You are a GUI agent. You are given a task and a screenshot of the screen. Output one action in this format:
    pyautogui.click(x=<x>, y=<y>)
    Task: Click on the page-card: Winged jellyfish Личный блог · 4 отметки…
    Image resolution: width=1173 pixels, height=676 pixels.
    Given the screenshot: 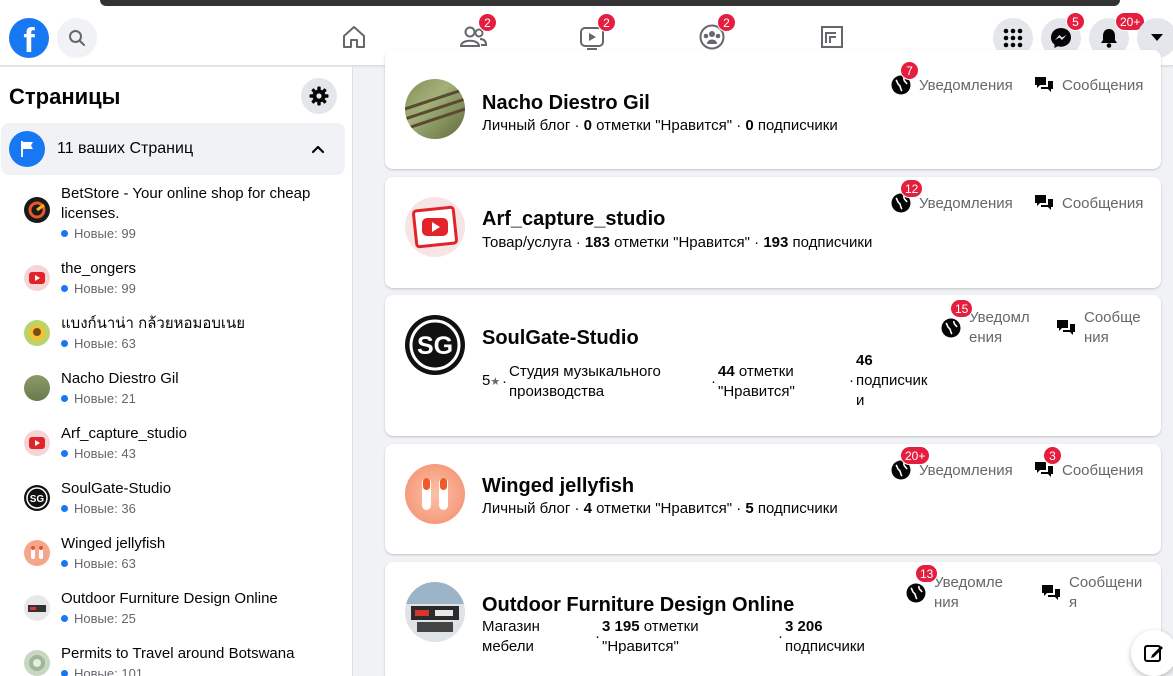 What is the action you would take?
    pyautogui.click(x=773, y=499)
    